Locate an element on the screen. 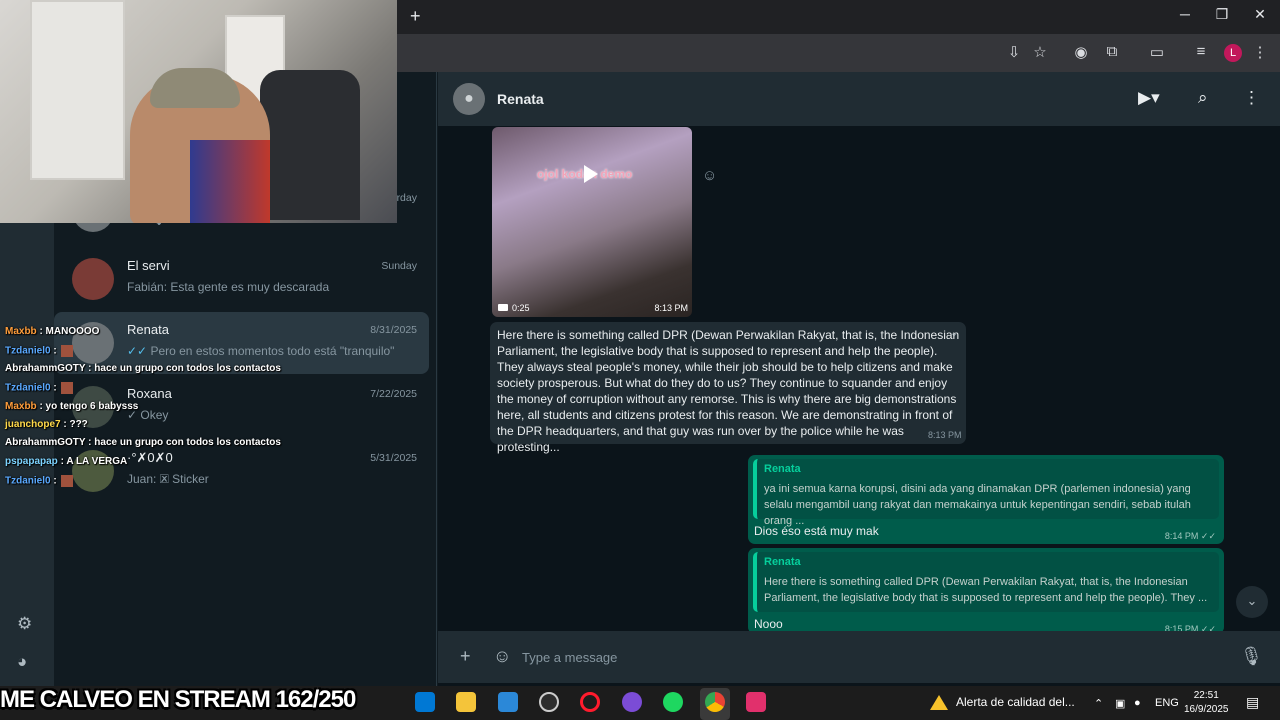 This screenshot has height=720, width=1280. play-icon is located at coordinates (591, 174).